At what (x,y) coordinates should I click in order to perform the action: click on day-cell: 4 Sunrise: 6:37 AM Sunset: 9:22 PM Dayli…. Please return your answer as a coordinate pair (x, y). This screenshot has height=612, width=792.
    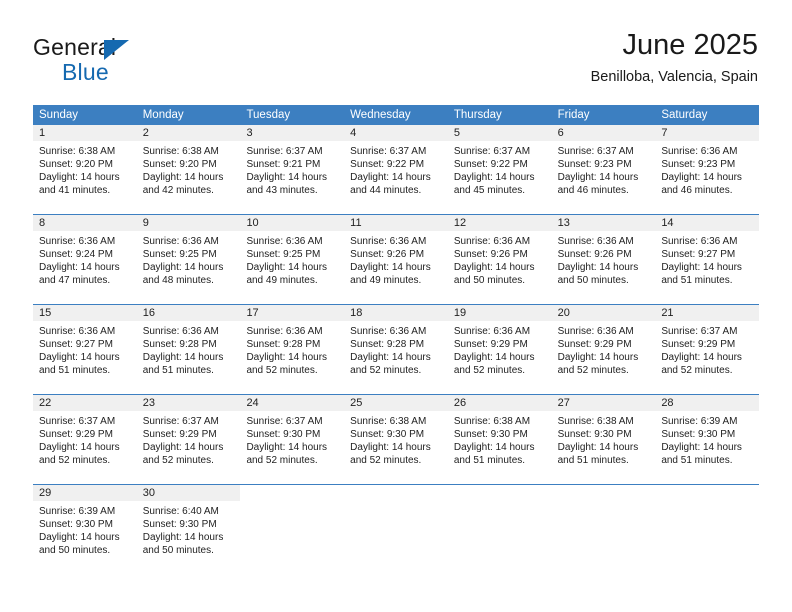
    Looking at the image, I should click on (396, 169).